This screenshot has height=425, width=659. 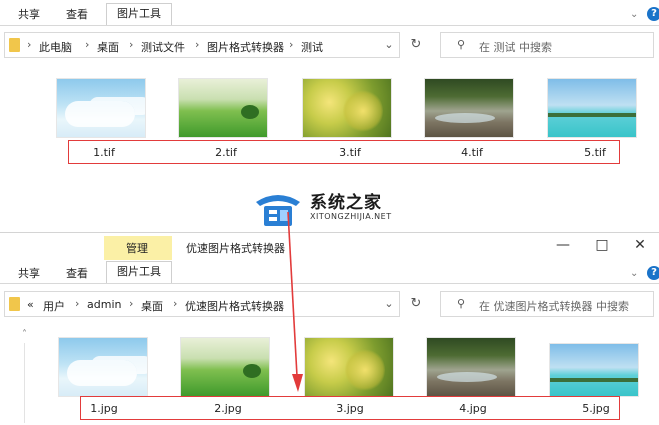 I want to click on watermark-name: 系统之家, so click(x=346, y=203).